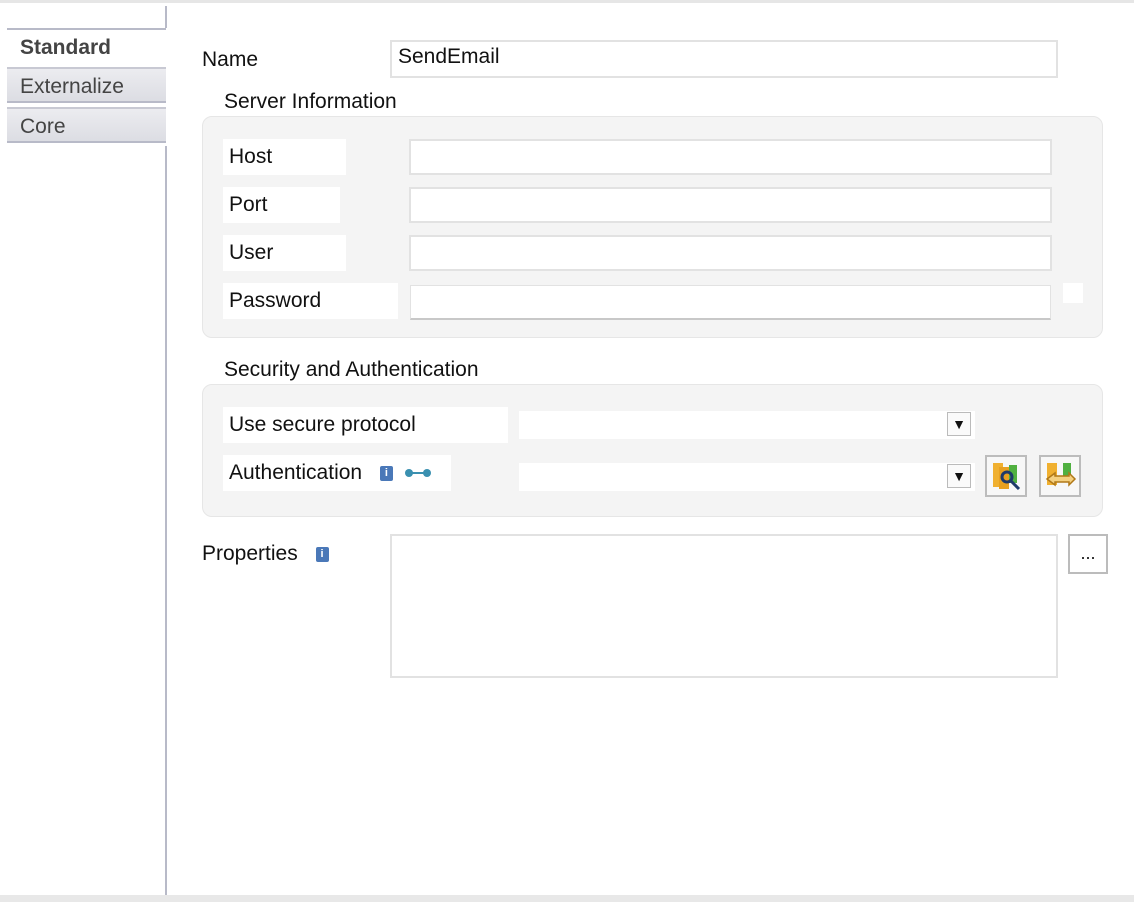 Image resolution: width=1134 pixels, height=902 pixels. What do you see at coordinates (310, 101) in the screenshot?
I see `server-information-heading: Server Information` at bounding box center [310, 101].